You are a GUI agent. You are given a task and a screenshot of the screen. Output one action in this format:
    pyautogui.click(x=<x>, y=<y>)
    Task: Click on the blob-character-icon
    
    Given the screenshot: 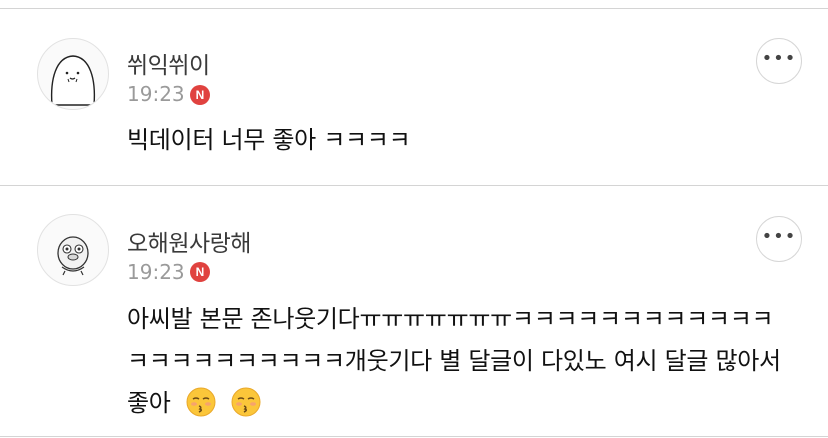 What is the action you would take?
    pyautogui.click(x=73, y=80)
    